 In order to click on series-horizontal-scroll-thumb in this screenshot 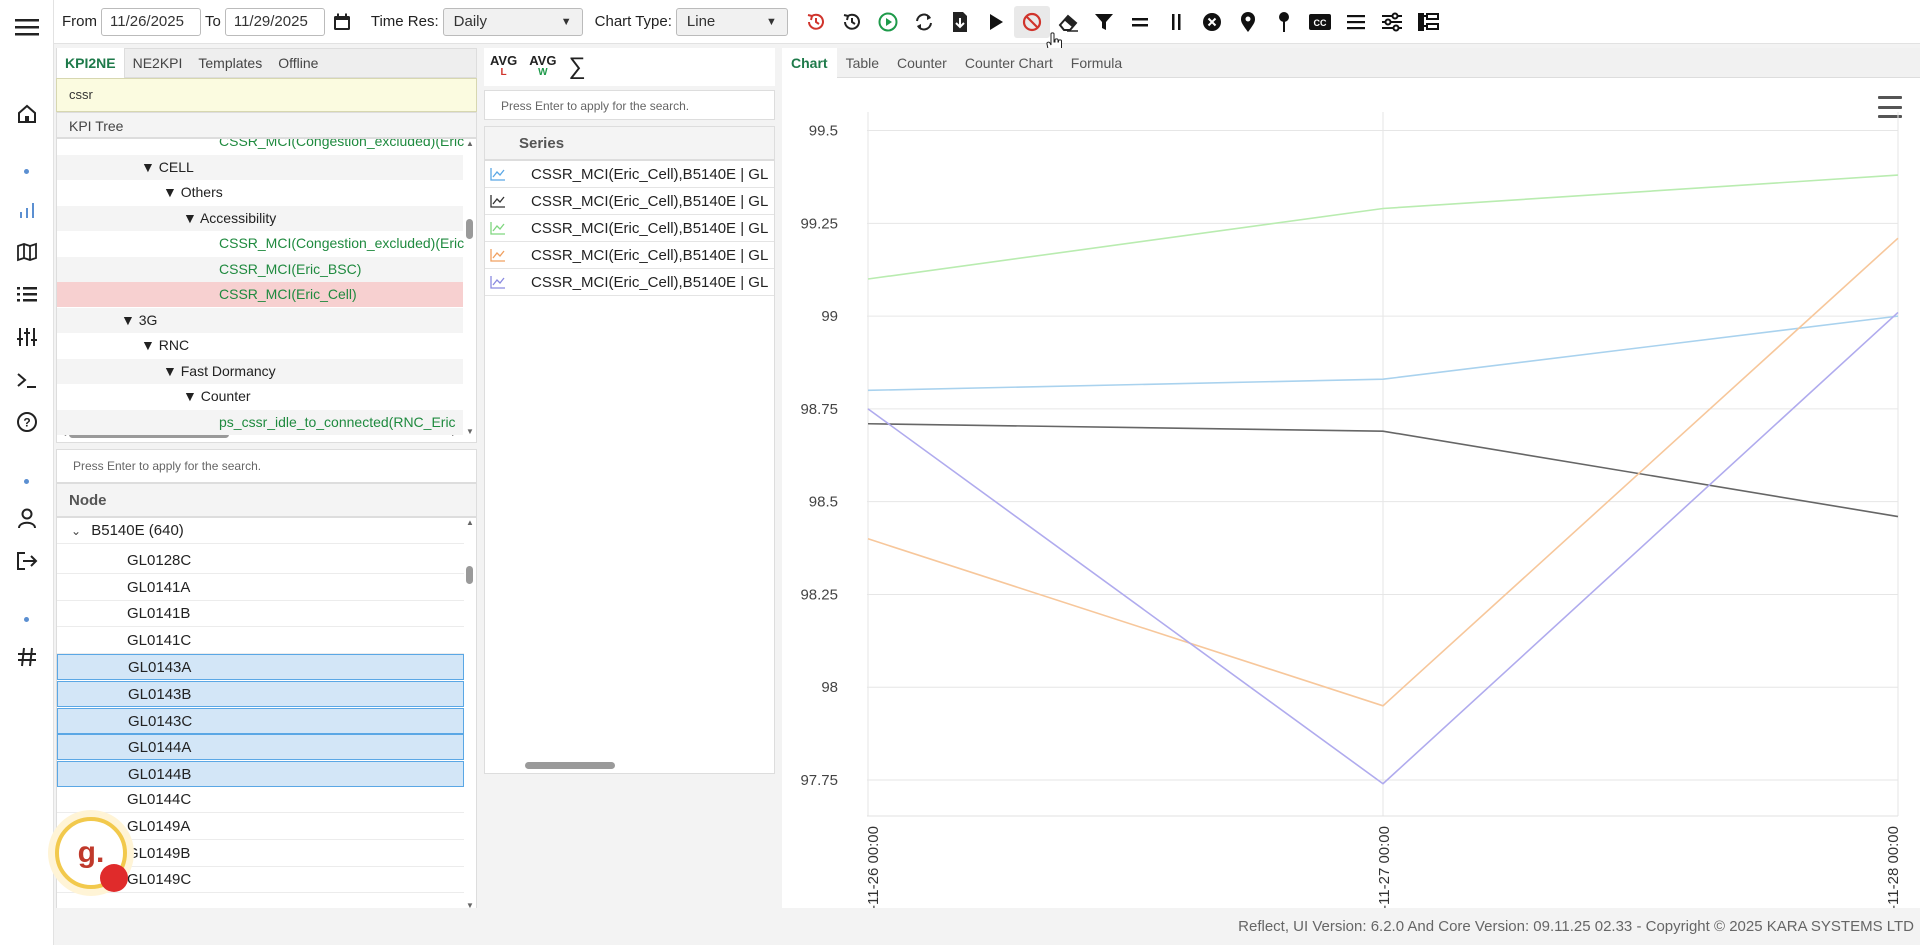, I will do `click(570, 765)`.